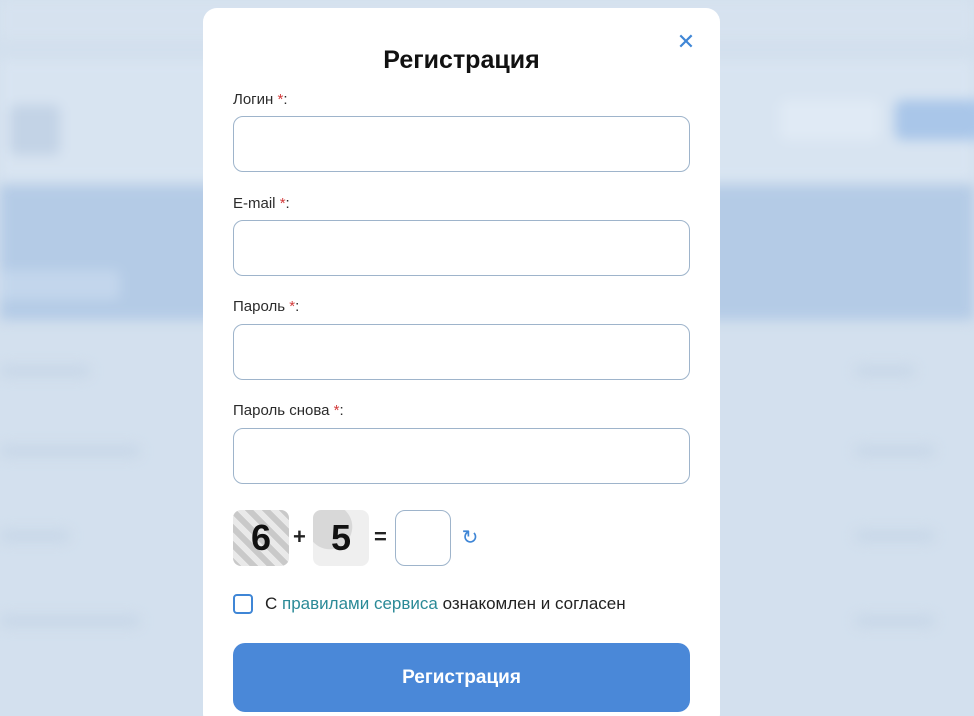 This screenshot has height=716, width=974. I want to click on refresh-icon: ↻, so click(470, 538).